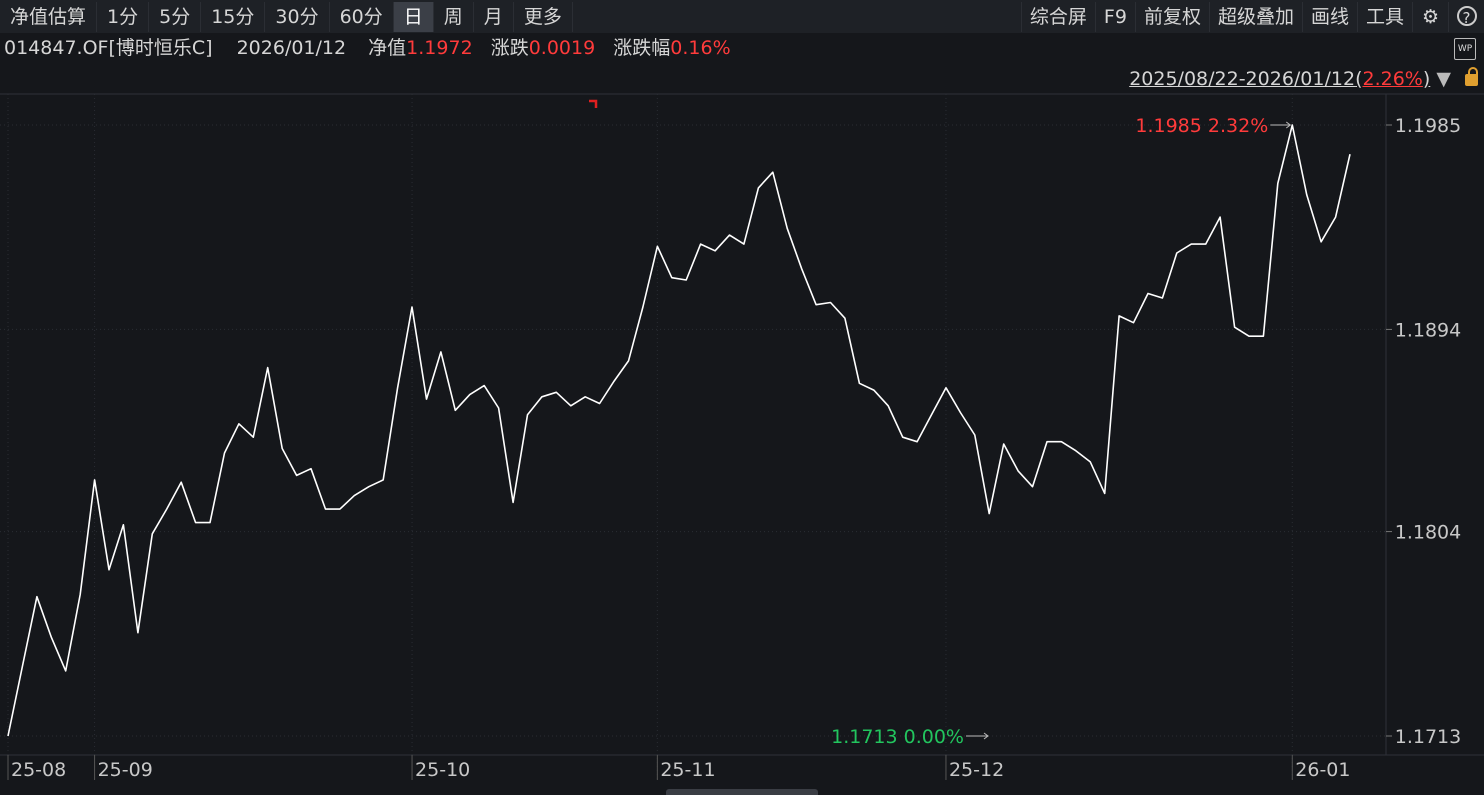 The height and width of the screenshot is (795, 1484). What do you see at coordinates (1428, 737) in the screenshot?
I see `y-tick-label: 1.1713` at bounding box center [1428, 737].